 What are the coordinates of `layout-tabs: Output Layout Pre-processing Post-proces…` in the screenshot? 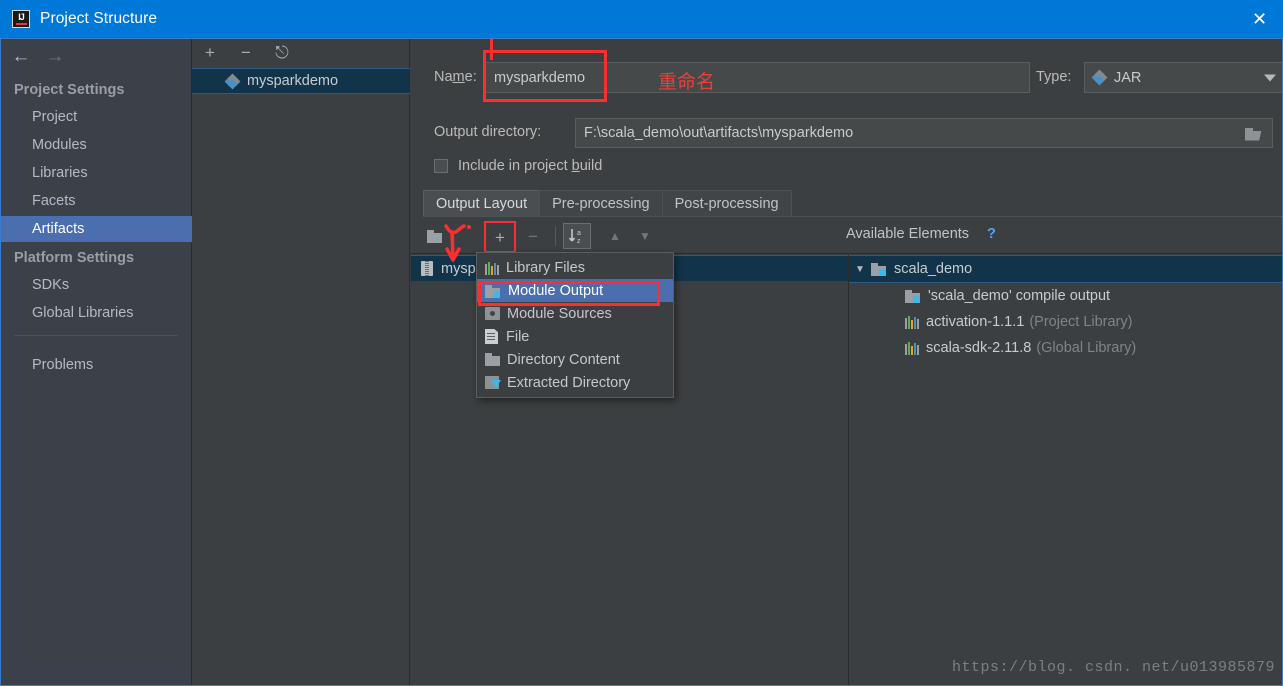 It's located at (607, 203).